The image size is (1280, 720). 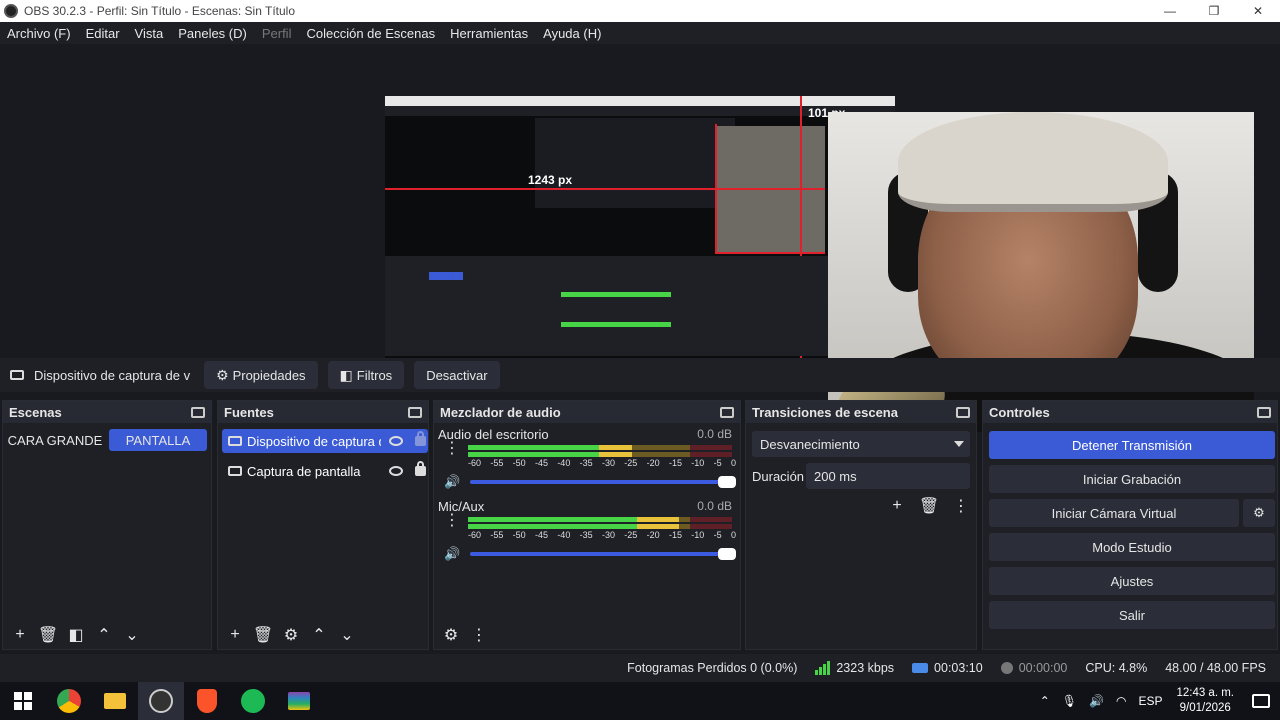 What do you see at coordinates (587, 412) in the screenshot?
I see `mixer-header: Mezclador de audio` at bounding box center [587, 412].